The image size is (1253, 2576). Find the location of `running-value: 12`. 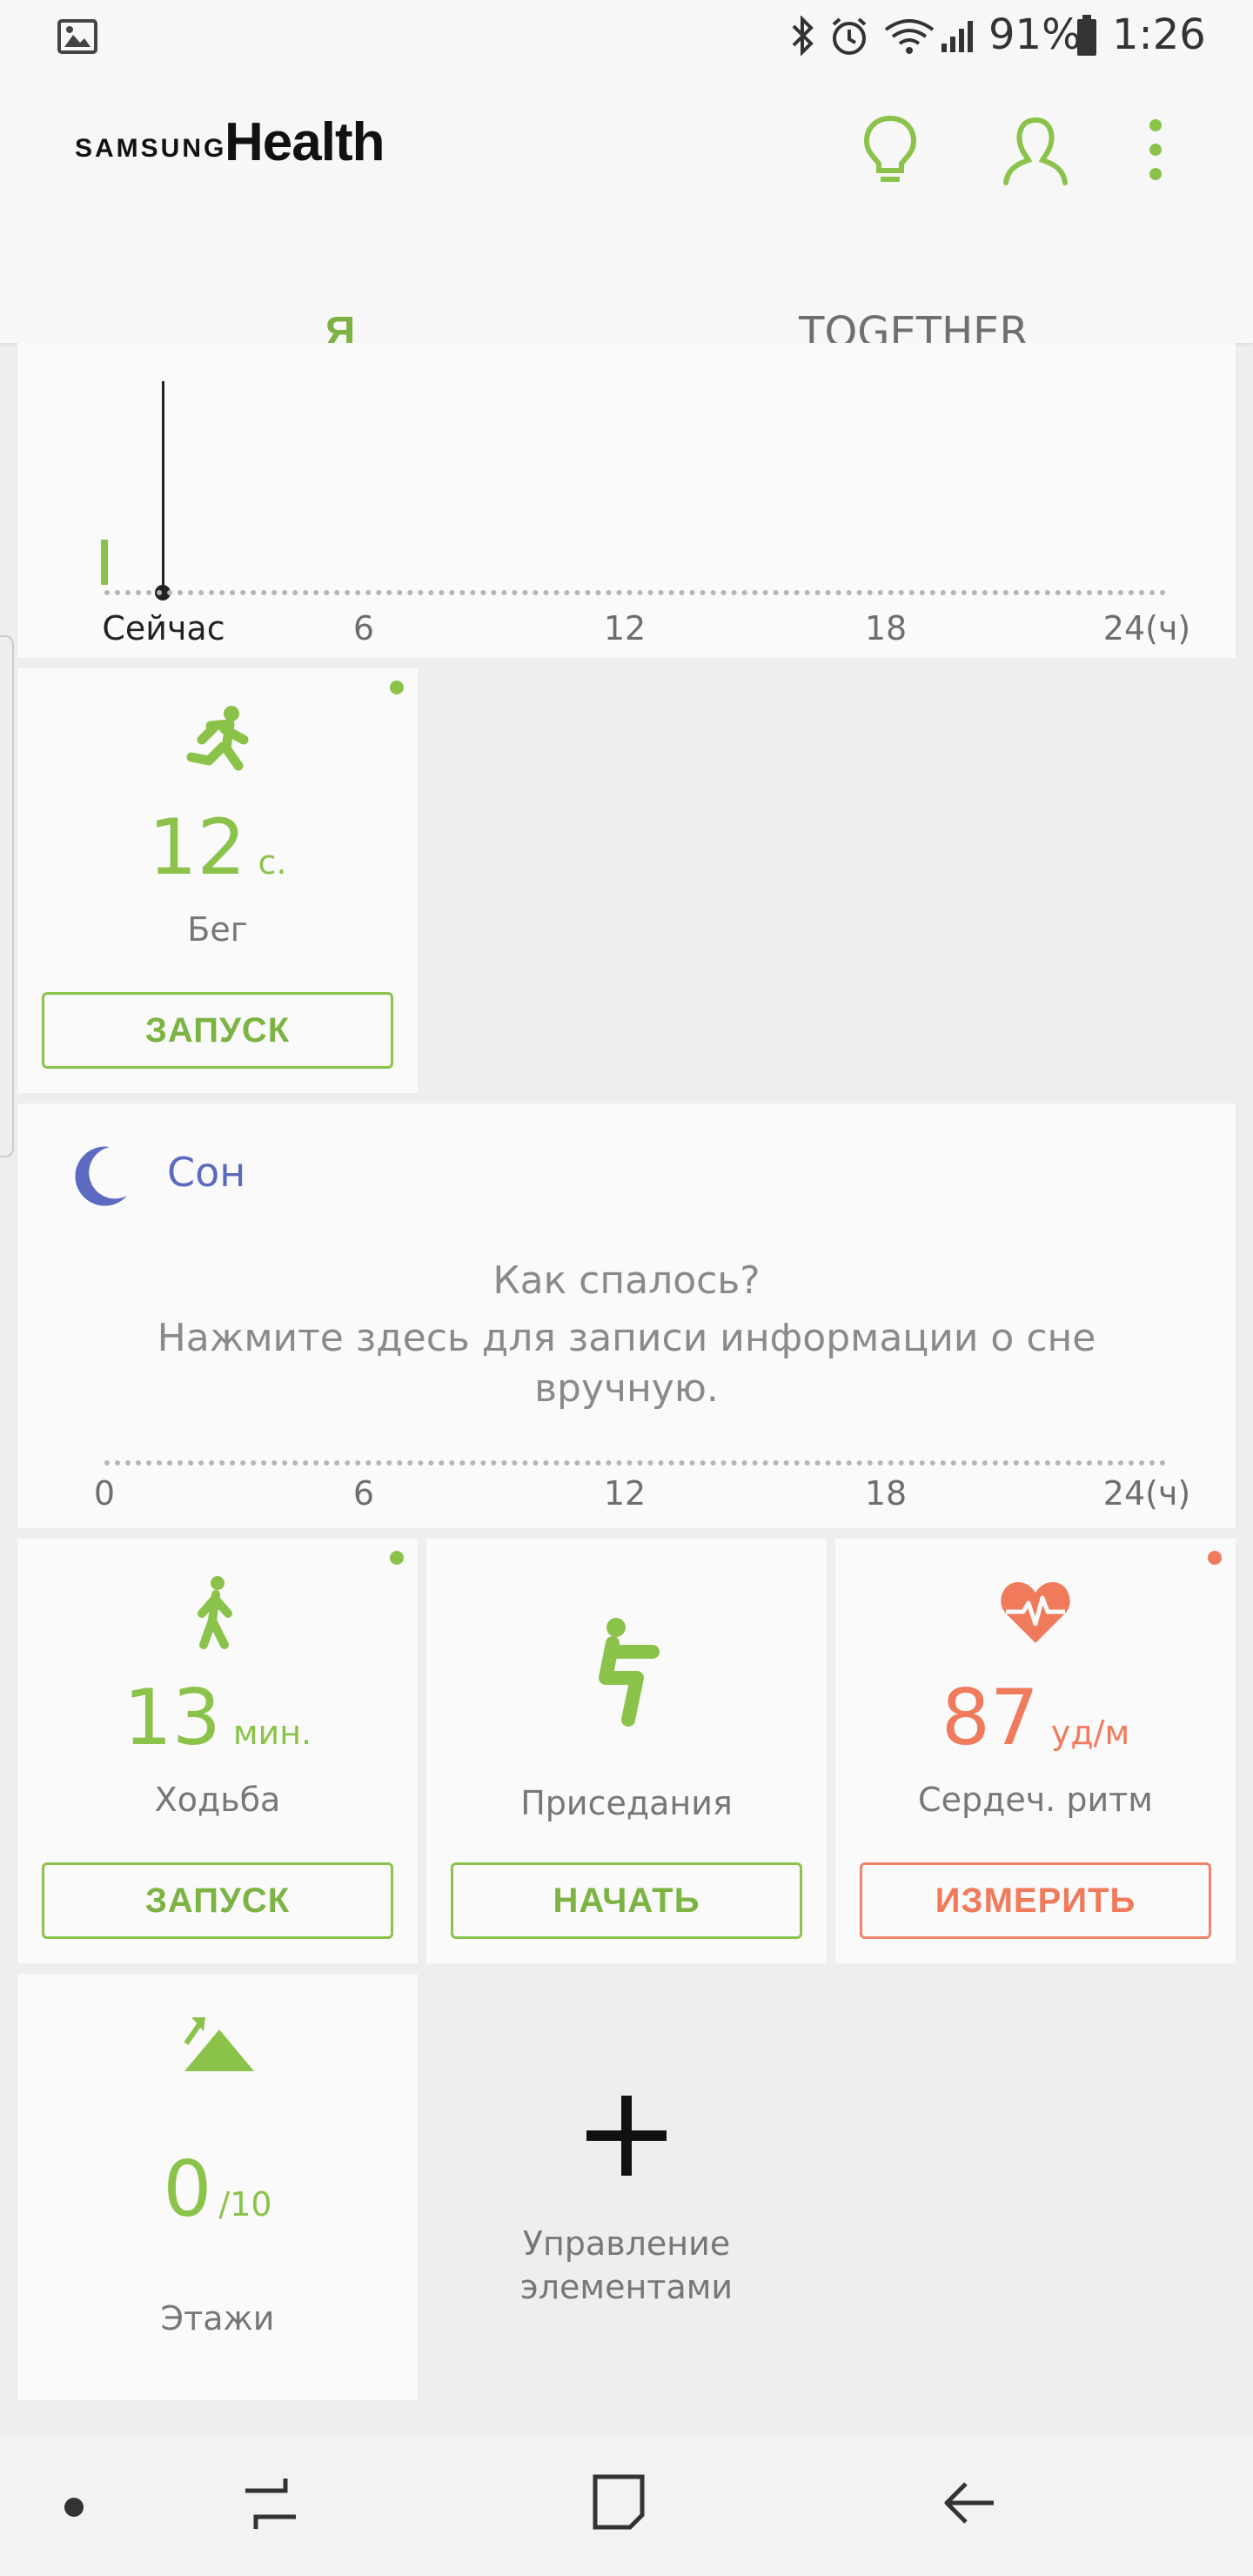

running-value: 12 is located at coordinates (197, 847).